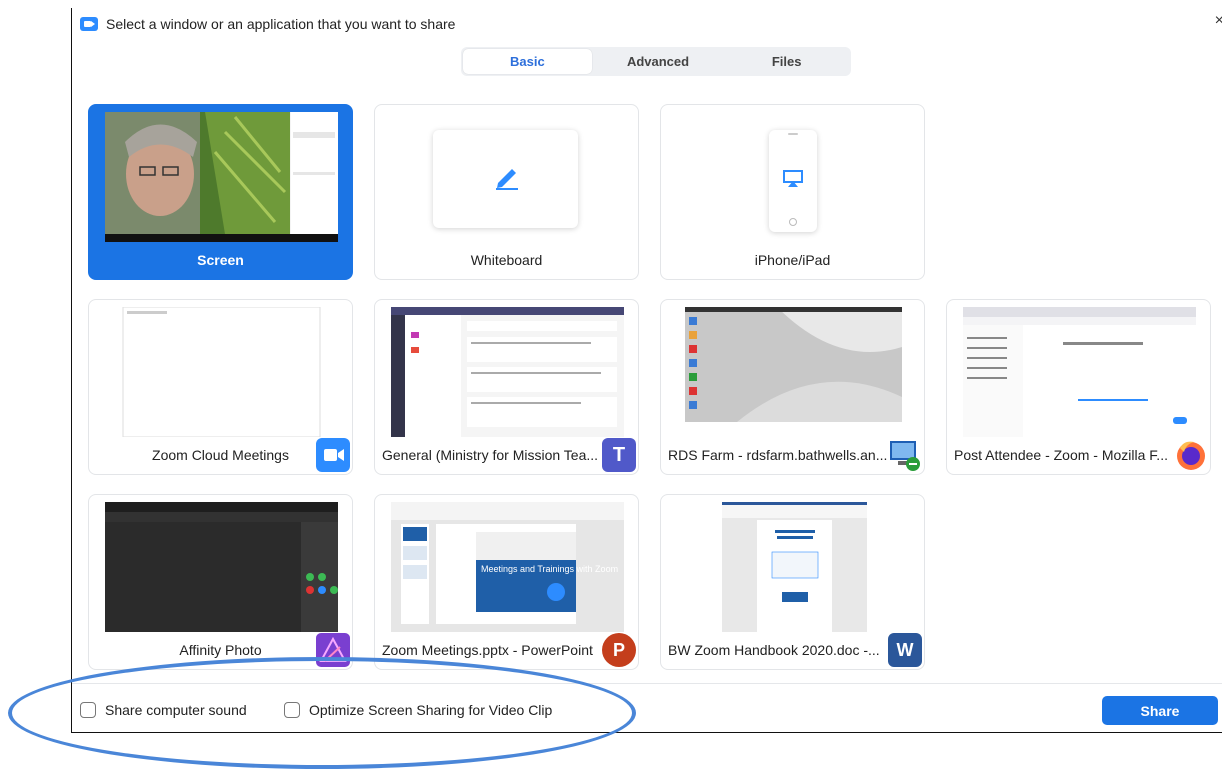  What do you see at coordinates (527, 61) in the screenshot?
I see `tab-basic: Basic` at bounding box center [527, 61].